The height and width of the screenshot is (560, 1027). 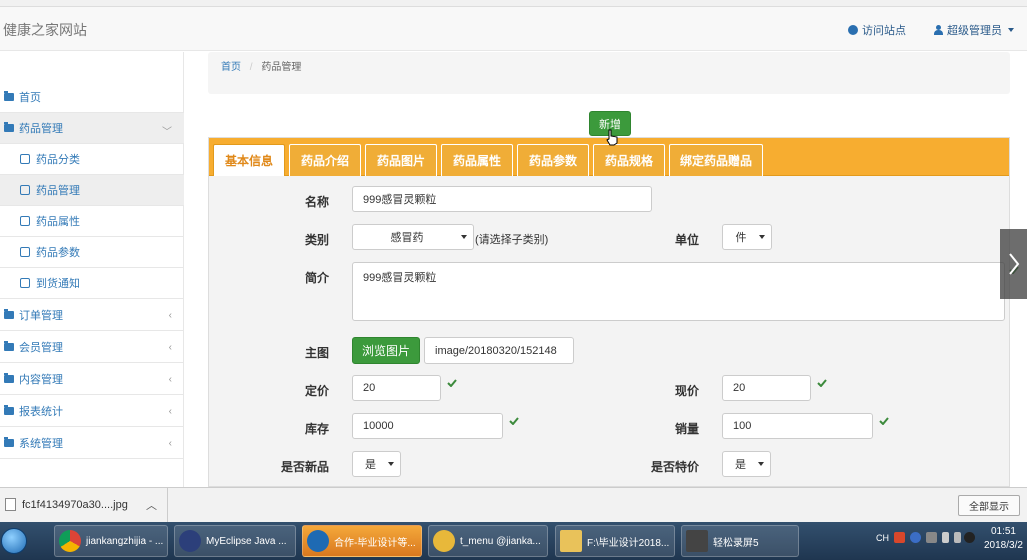 What do you see at coordinates (92, 411) in the screenshot?
I see `sidebar-item-reports: 报表统计 ‹` at bounding box center [92, 411].